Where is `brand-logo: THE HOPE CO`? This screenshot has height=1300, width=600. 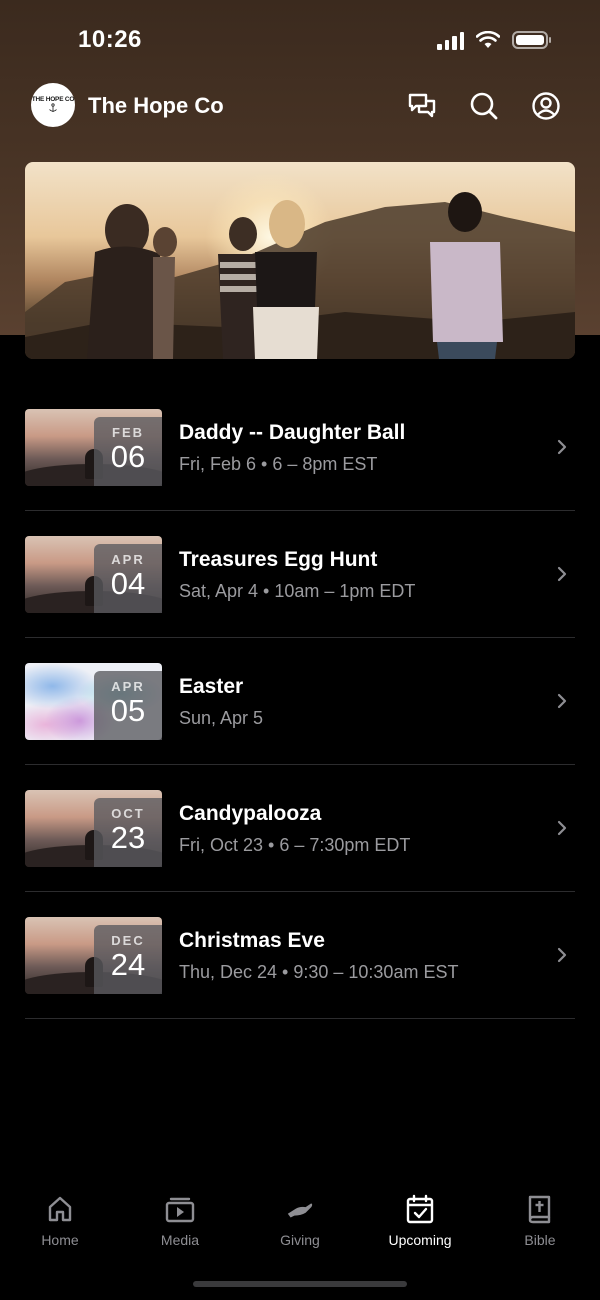
brand-logo: THE HOPE CO is located at coordinates (53, 105).